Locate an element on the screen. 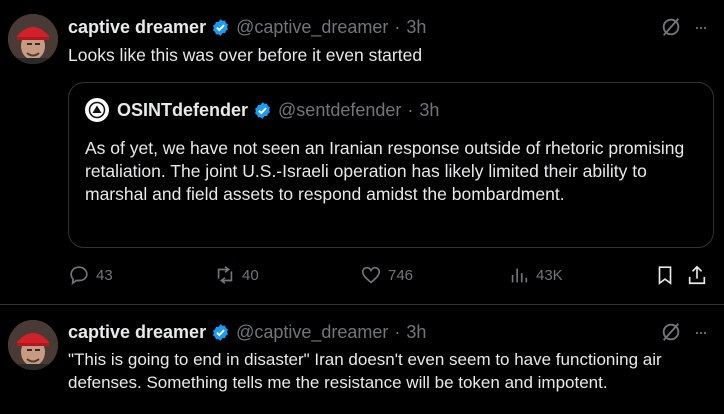 This screenshot has height=414, width=724. bookmark-button is located at coordinates (668, 275).